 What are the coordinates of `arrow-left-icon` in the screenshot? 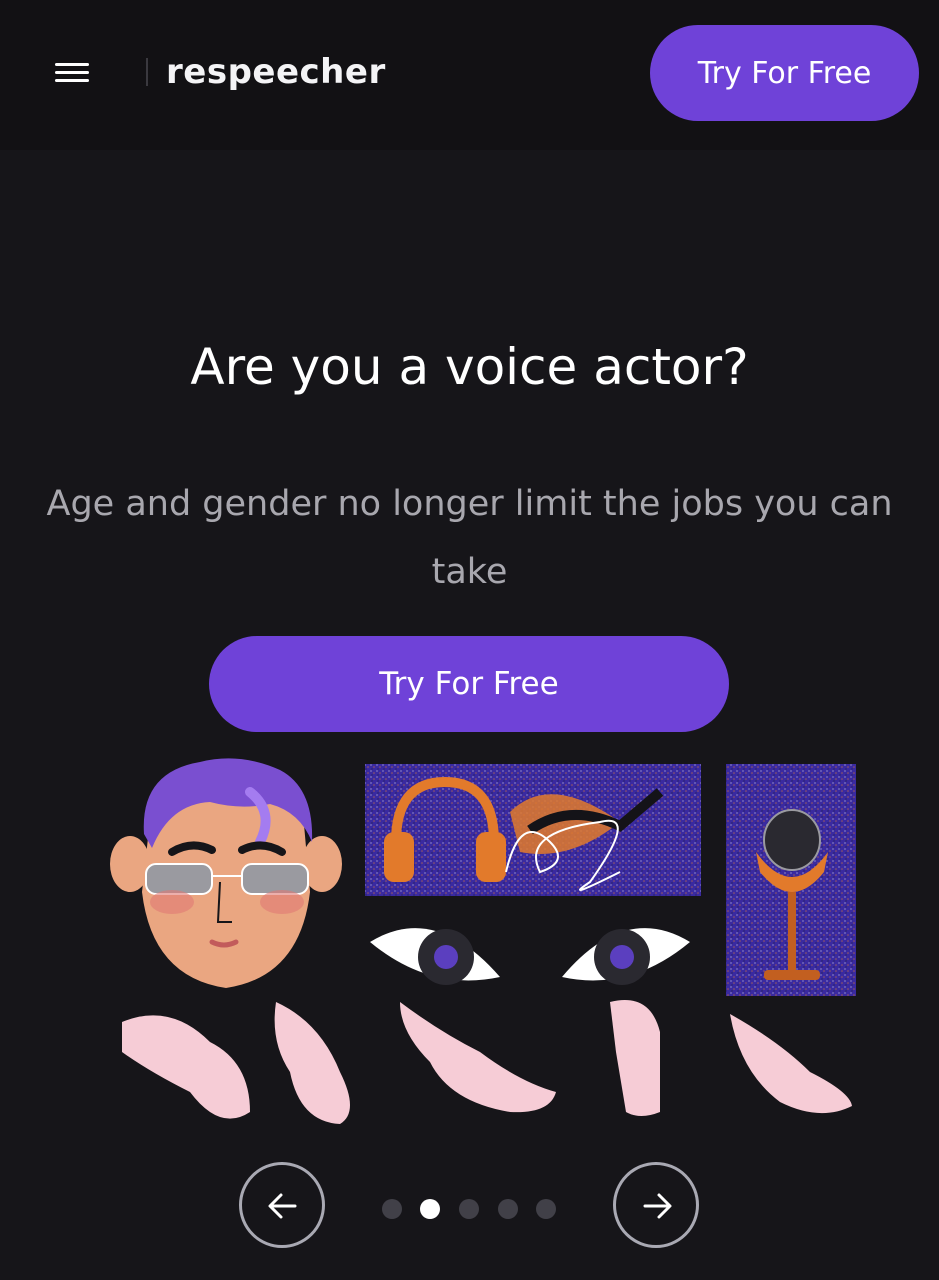 It's located at (282, 1206).